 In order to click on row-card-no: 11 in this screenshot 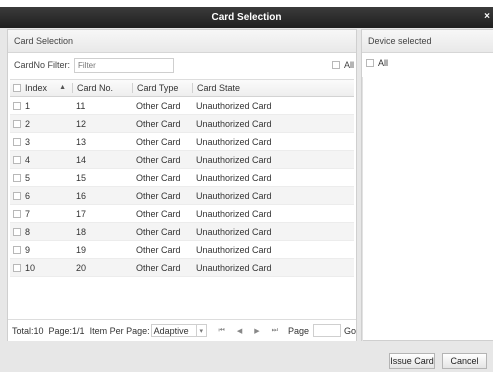, I will do `click(81, 105)`.